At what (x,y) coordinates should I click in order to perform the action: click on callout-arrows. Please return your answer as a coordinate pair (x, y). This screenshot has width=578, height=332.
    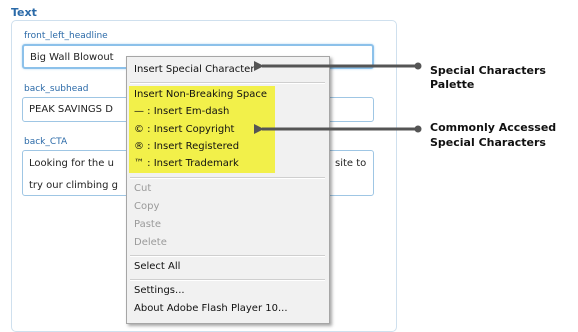
    Looking at the image, I should click on (338, 97).